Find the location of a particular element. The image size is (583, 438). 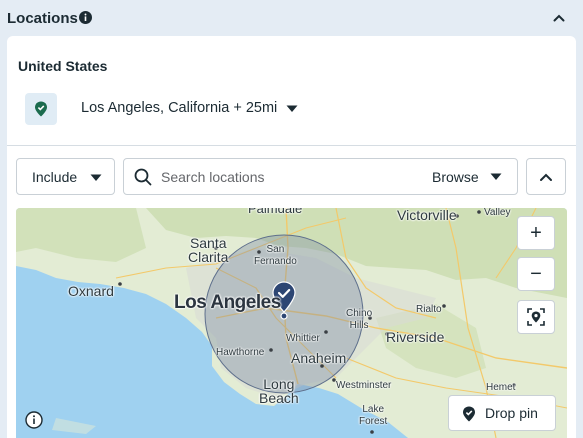

drop-pin-button: Drop pin is located at coordinates (502, 413).